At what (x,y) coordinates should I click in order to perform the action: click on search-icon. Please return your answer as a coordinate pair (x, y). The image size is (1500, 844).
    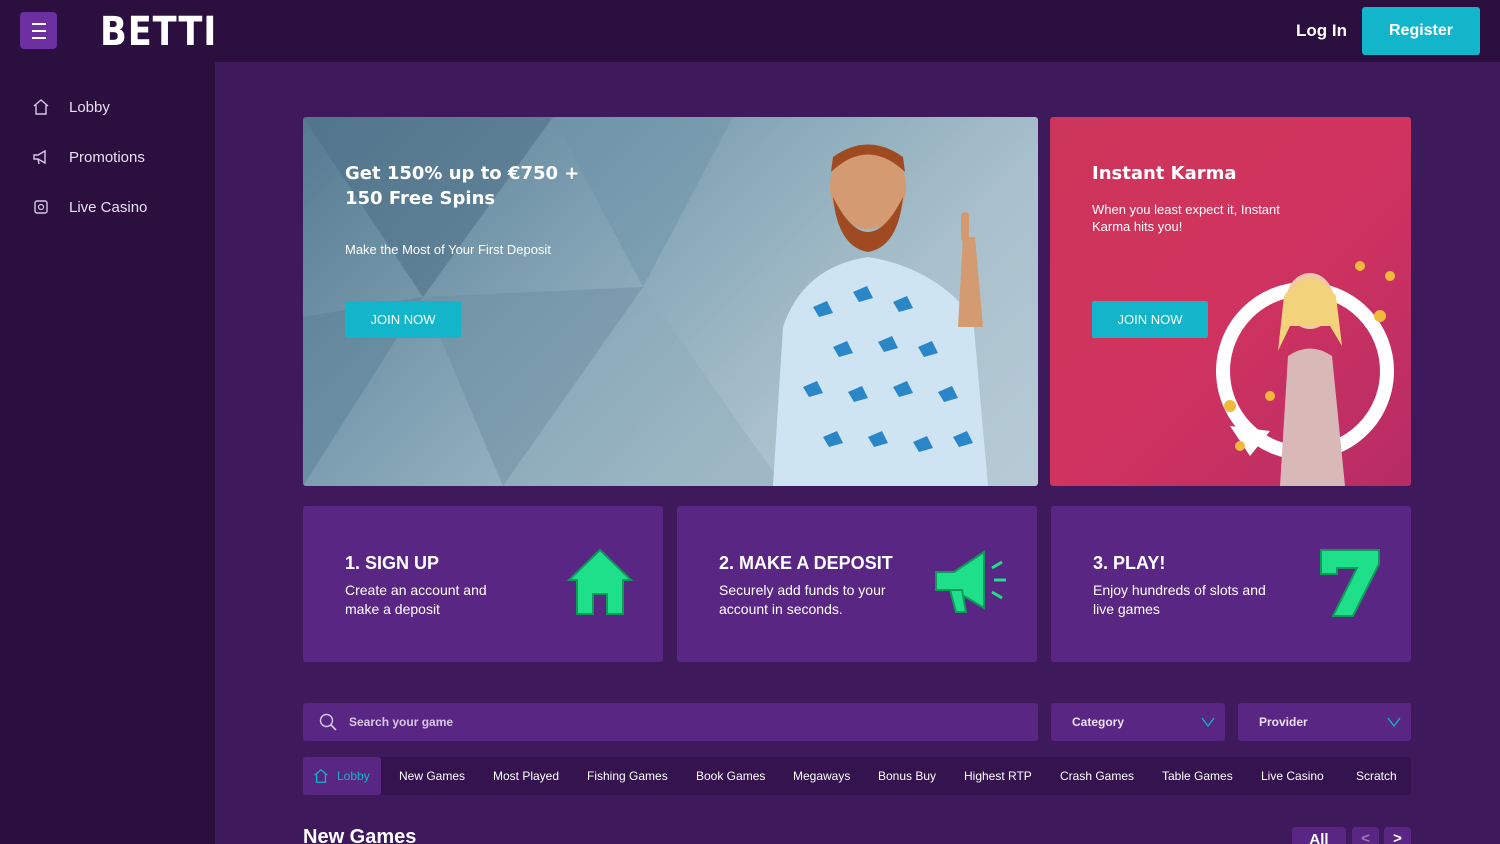
    Looking at the image, I should click on (328, 722).